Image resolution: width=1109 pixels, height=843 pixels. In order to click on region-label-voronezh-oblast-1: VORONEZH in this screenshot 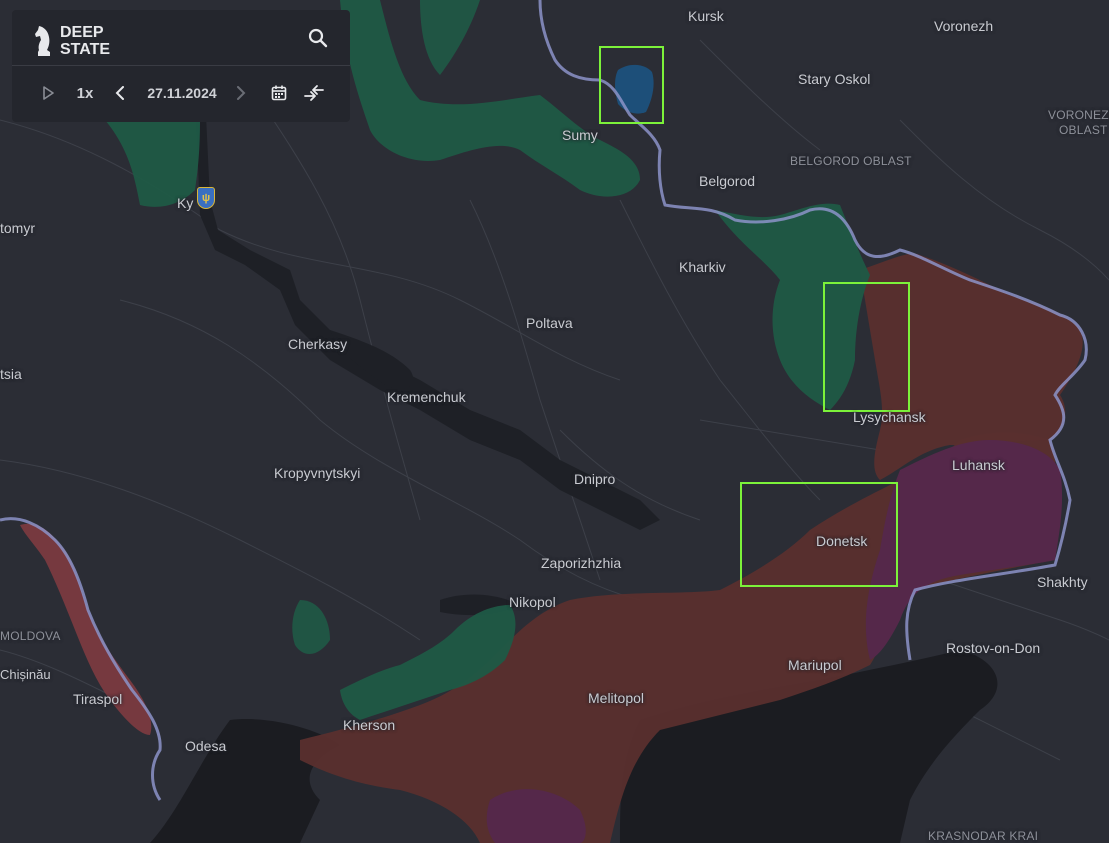, I will do `click(1078, 115)`.